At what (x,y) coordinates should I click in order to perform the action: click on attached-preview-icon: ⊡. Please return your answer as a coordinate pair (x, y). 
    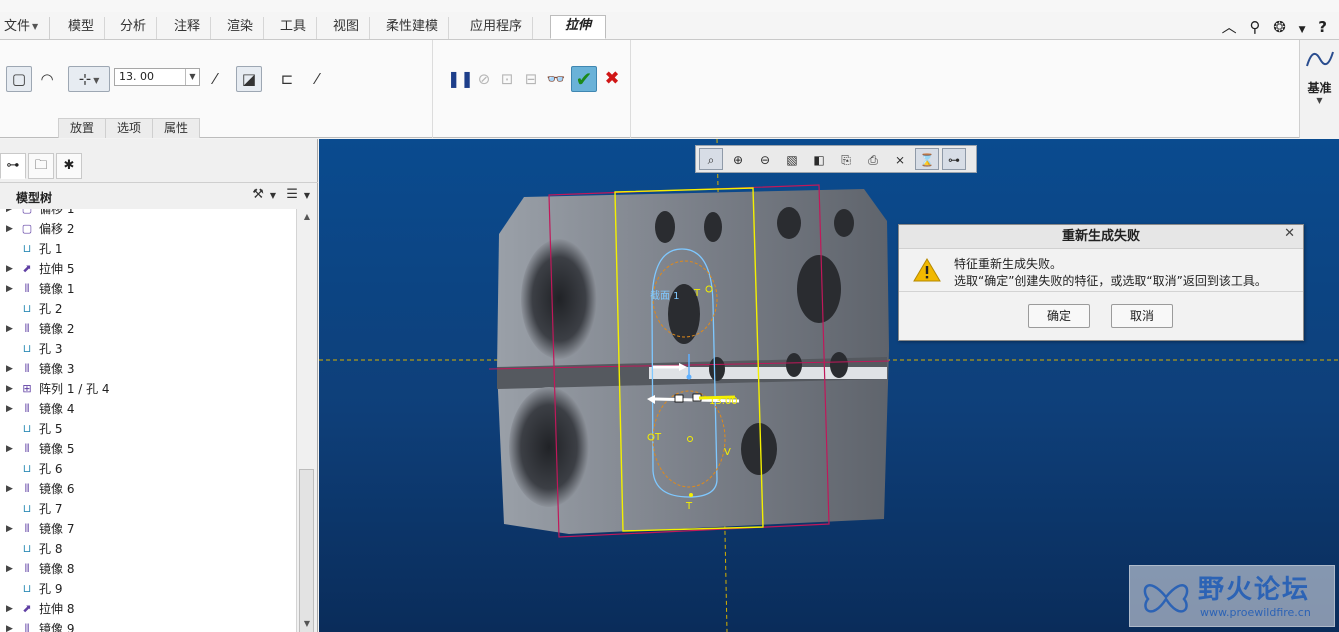
    Looking at the image, I should click on (507, 79).